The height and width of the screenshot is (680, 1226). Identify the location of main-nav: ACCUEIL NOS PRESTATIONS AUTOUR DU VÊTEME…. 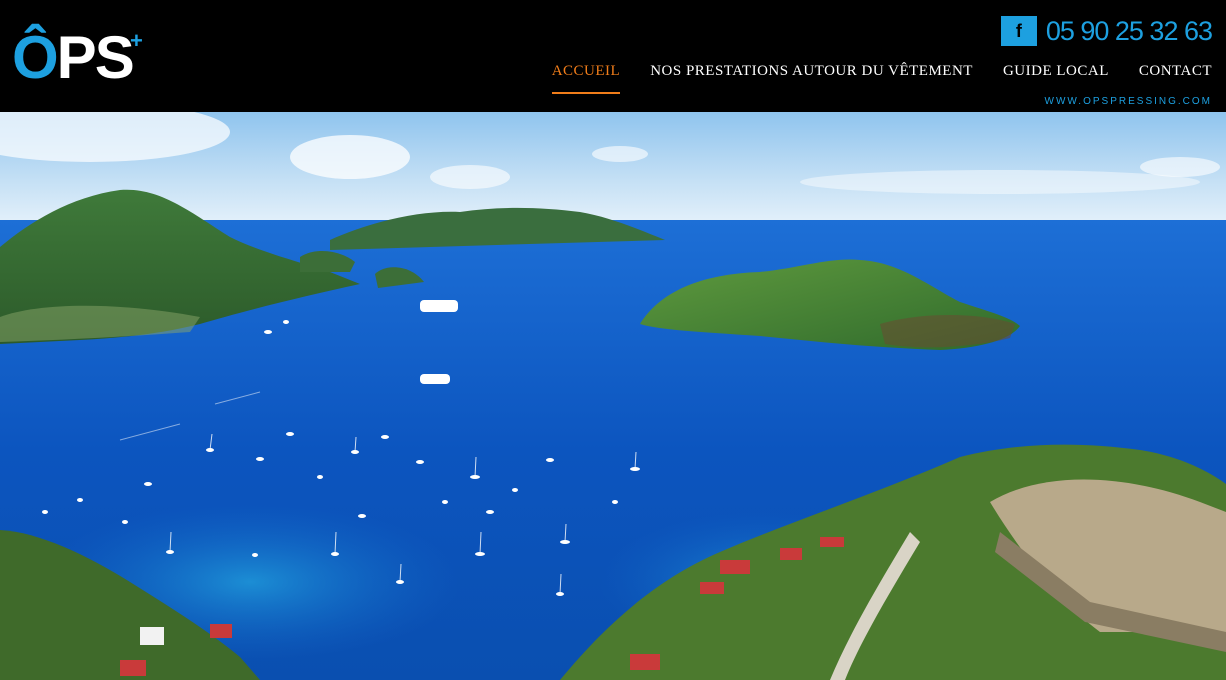
(867, 78).